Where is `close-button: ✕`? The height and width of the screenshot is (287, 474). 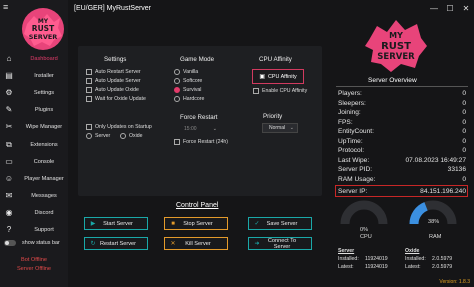
close-button: ✕ is located at coordinates (466, 8).